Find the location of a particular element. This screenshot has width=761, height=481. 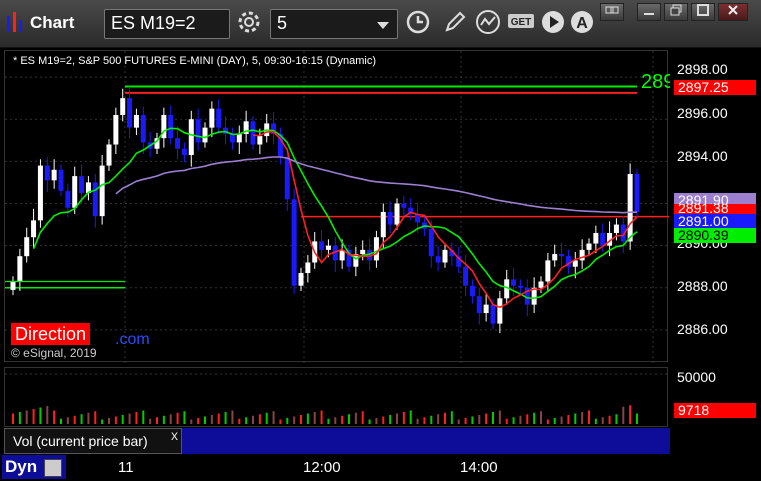

volume-axis: 50000 9718 is located at coordinates (713, 397).